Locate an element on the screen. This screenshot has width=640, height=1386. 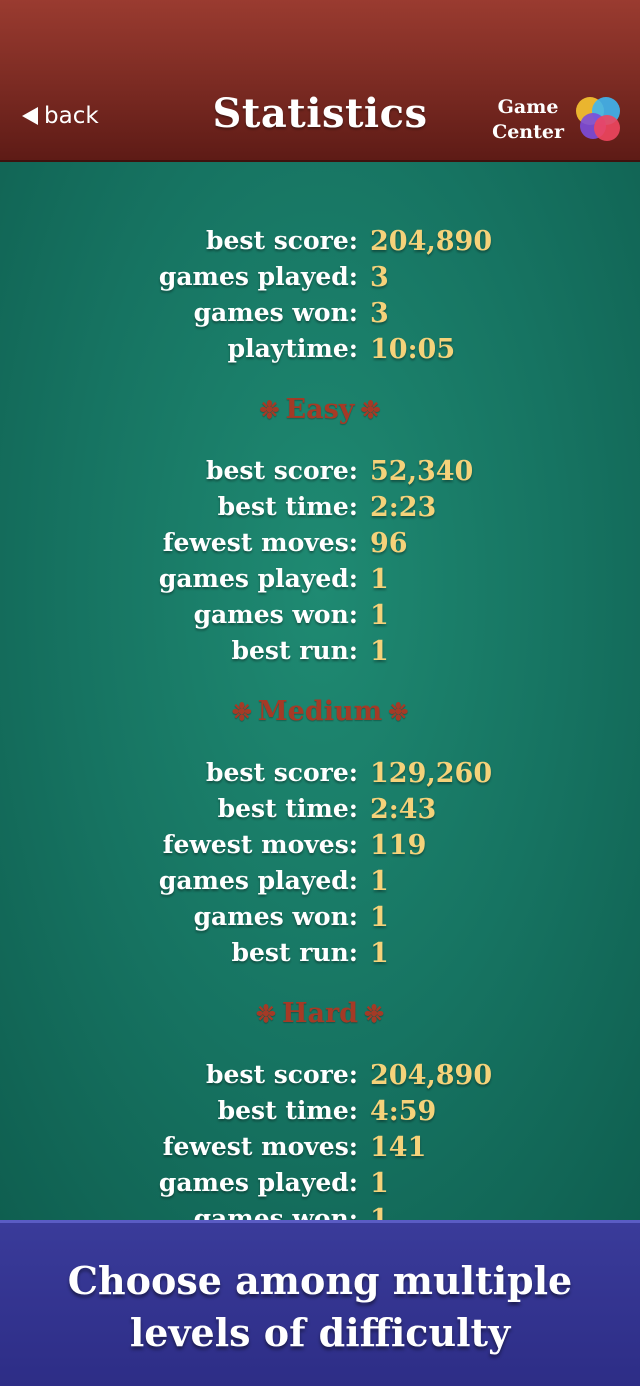
easy-row: best time: 2:23 is located at coordinates (320, 510).